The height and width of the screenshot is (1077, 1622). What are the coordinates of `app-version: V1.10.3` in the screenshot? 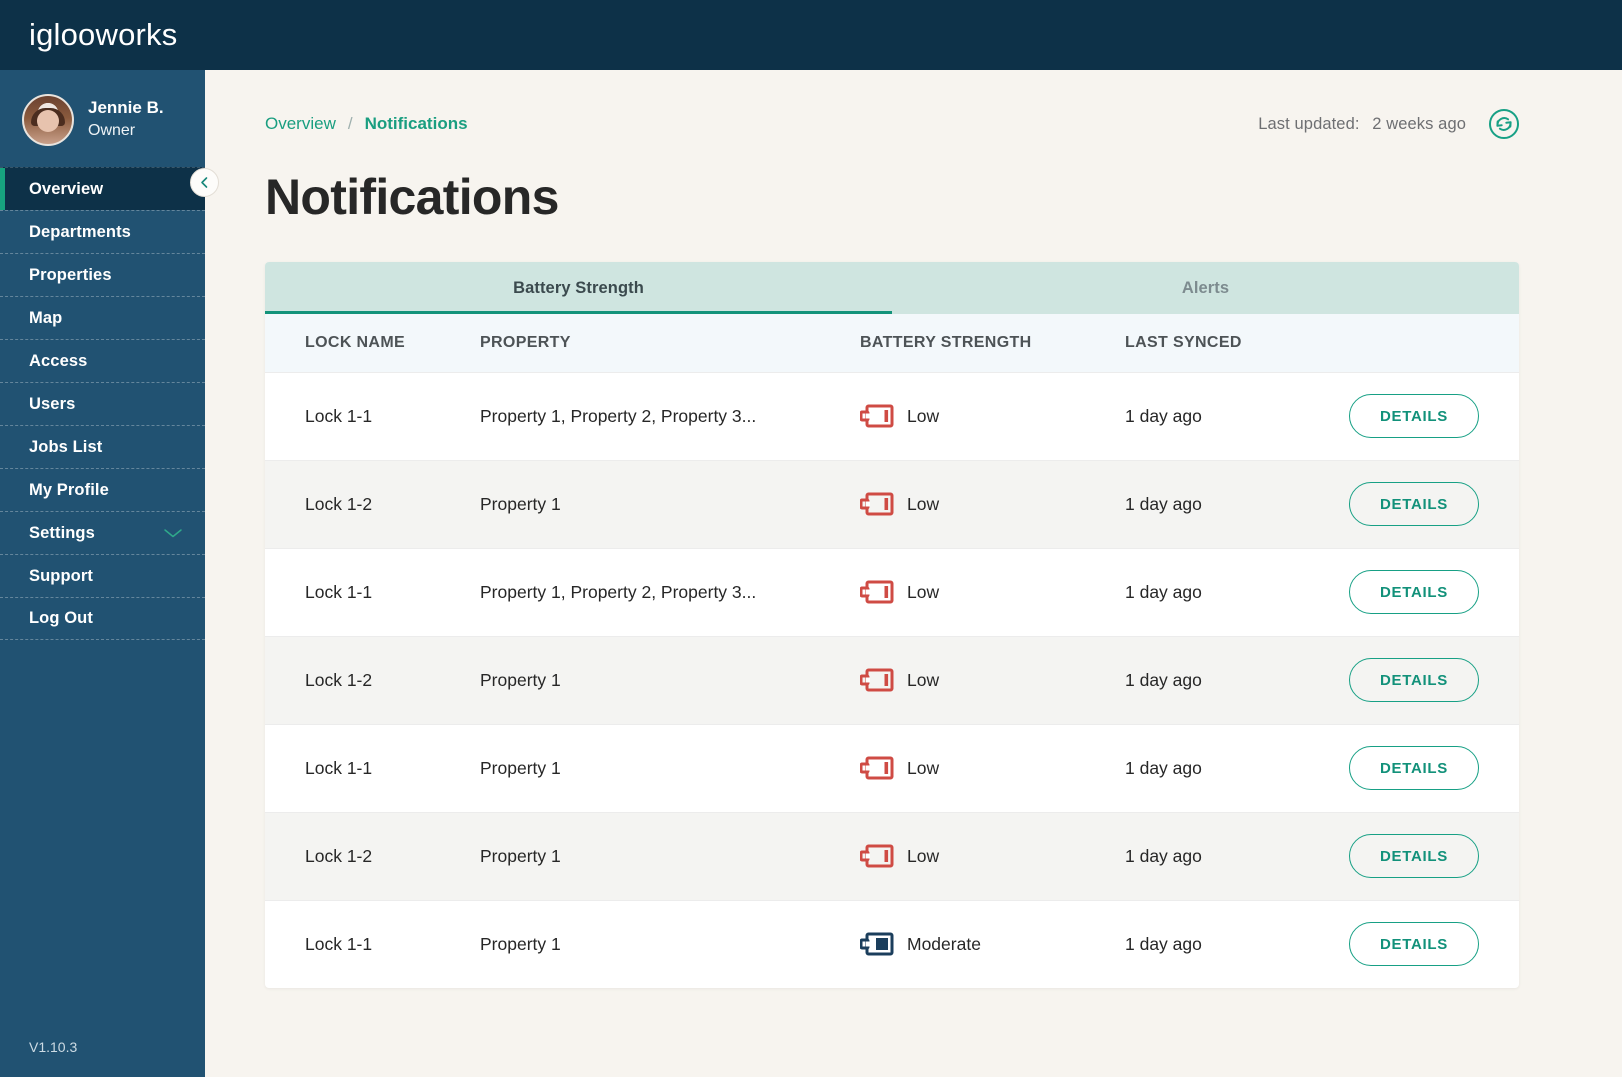 It's located at (53, 1047).